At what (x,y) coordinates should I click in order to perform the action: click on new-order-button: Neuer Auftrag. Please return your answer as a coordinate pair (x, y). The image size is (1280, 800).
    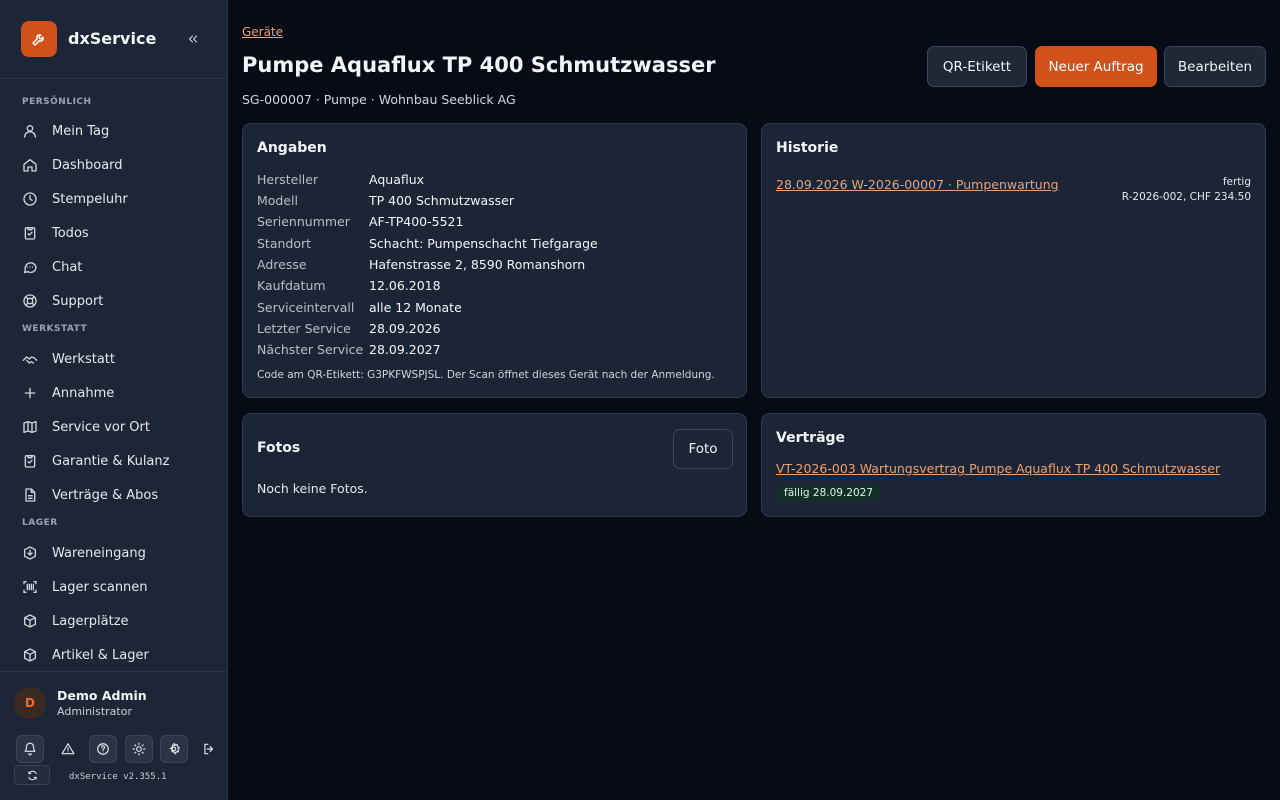
    Looking at the image, I should click on (1096, 66).